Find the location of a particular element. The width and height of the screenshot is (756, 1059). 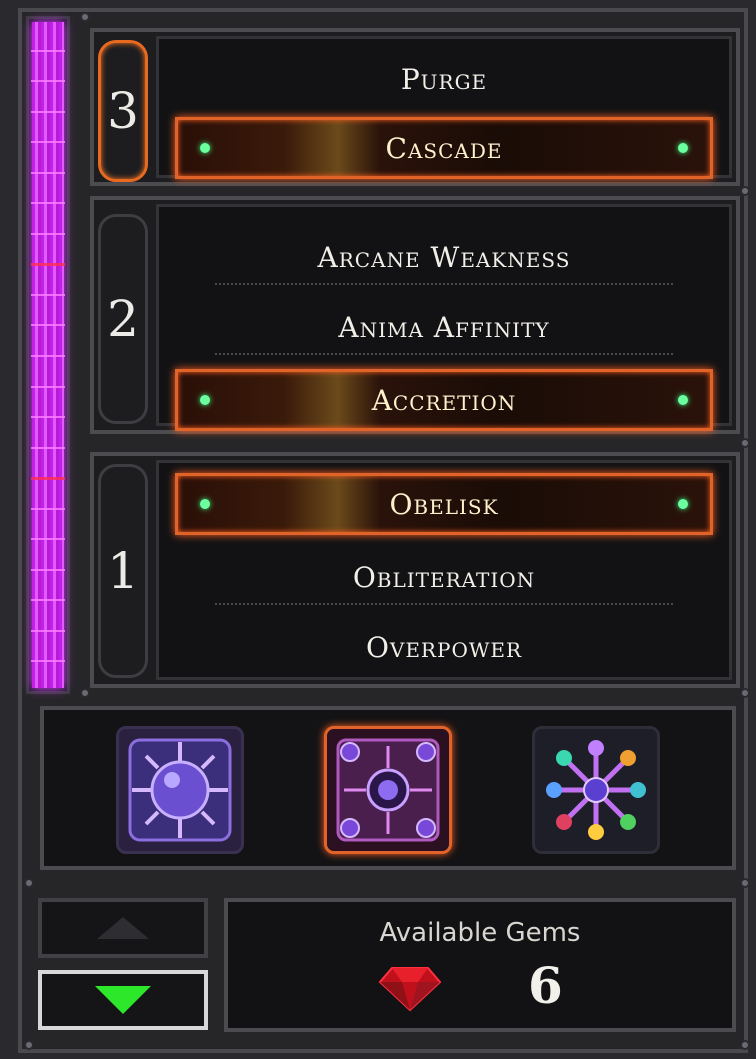

talent-node-arcane-weakness: Arcane Weakness is located at coordinates (444, 257).